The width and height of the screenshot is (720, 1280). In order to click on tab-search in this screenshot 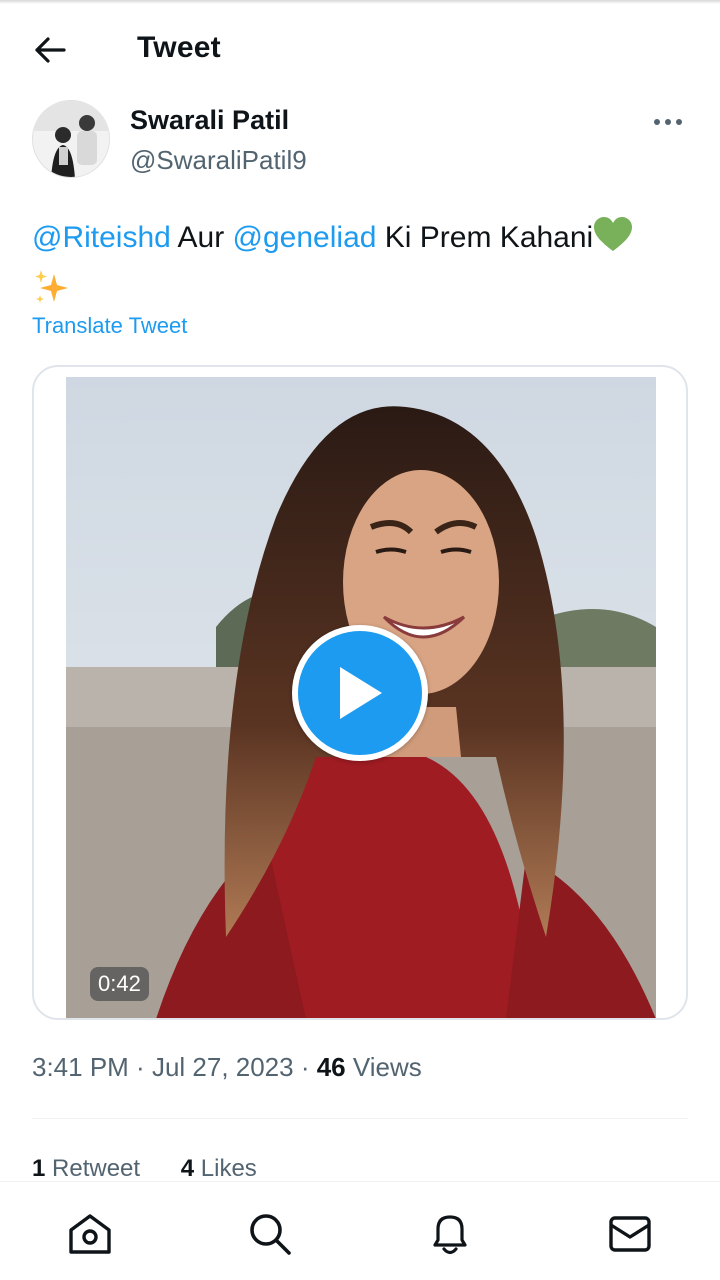, I will do `click(270, 1234)`.